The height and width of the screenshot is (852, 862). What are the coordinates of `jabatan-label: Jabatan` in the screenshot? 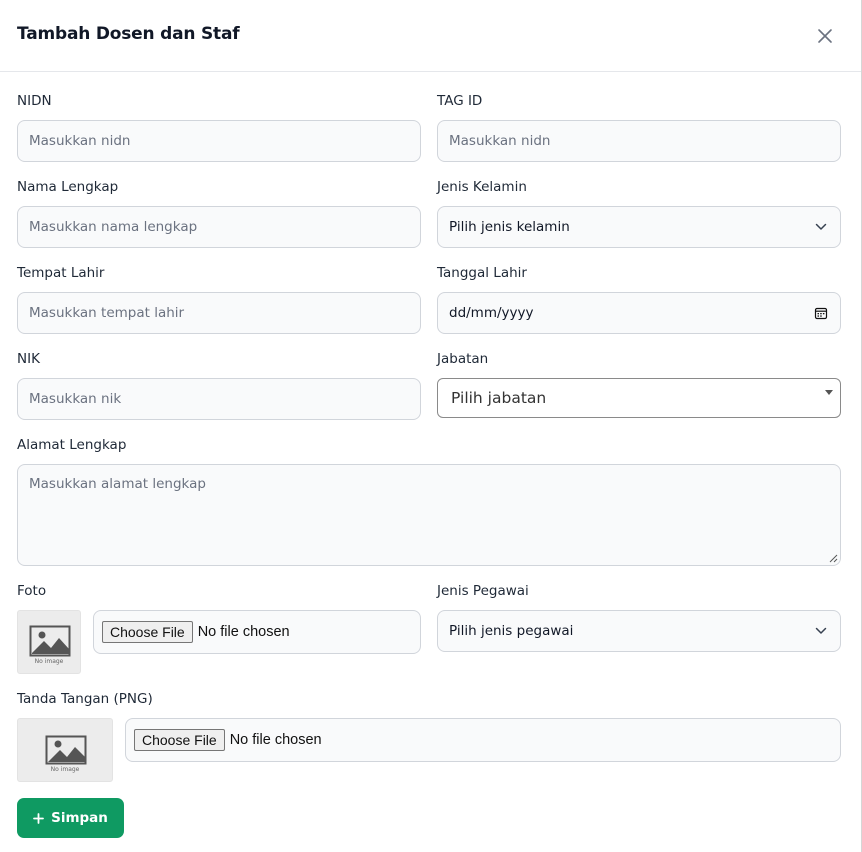 It's located at (463, 359).